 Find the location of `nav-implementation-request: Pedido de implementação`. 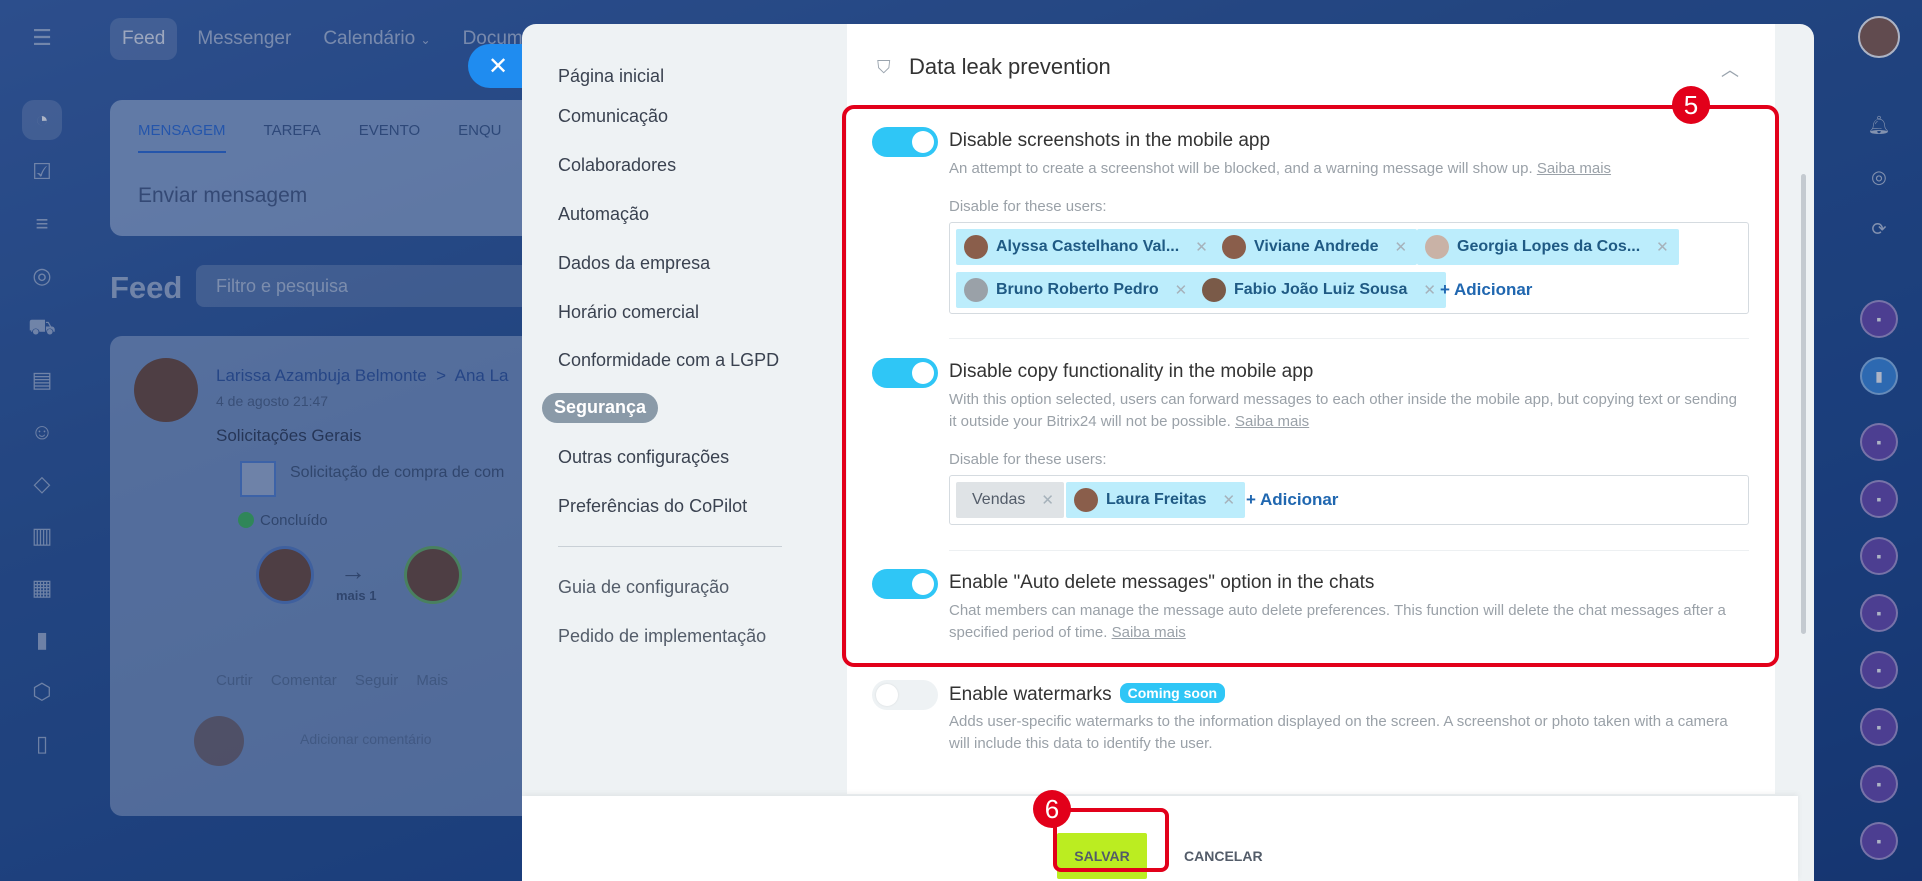

nav-implementation-request: Pedido de implementação is located at coordinates (662, 636).